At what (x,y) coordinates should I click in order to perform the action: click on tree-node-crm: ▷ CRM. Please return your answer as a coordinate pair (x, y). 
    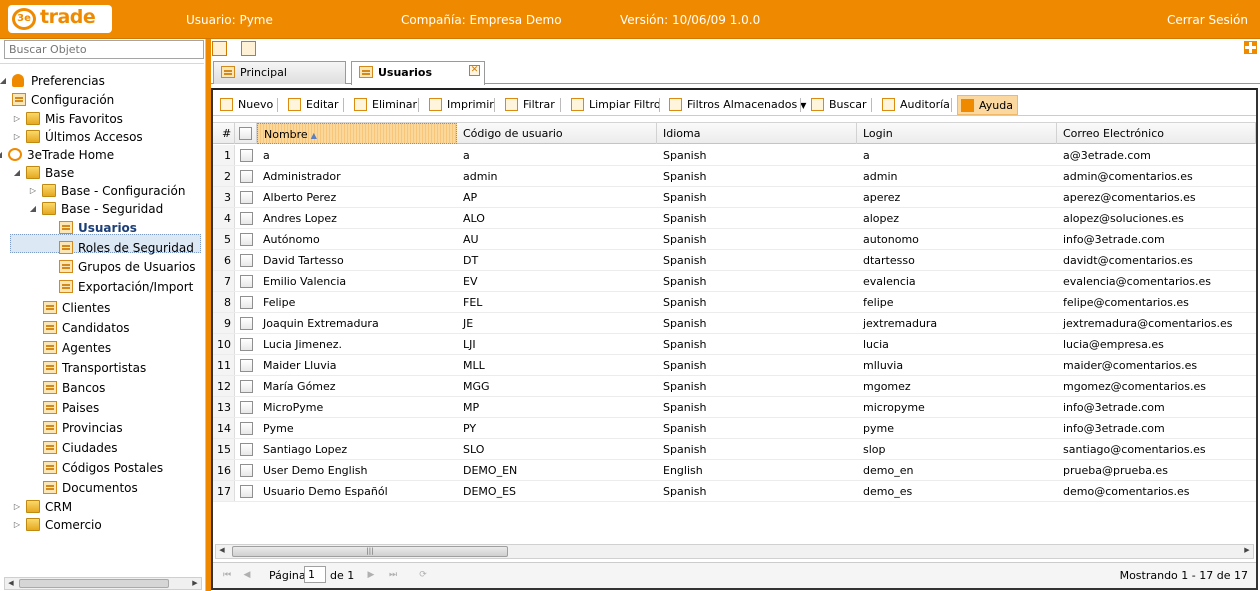
    Looking at the image, I should click on (108, 507).